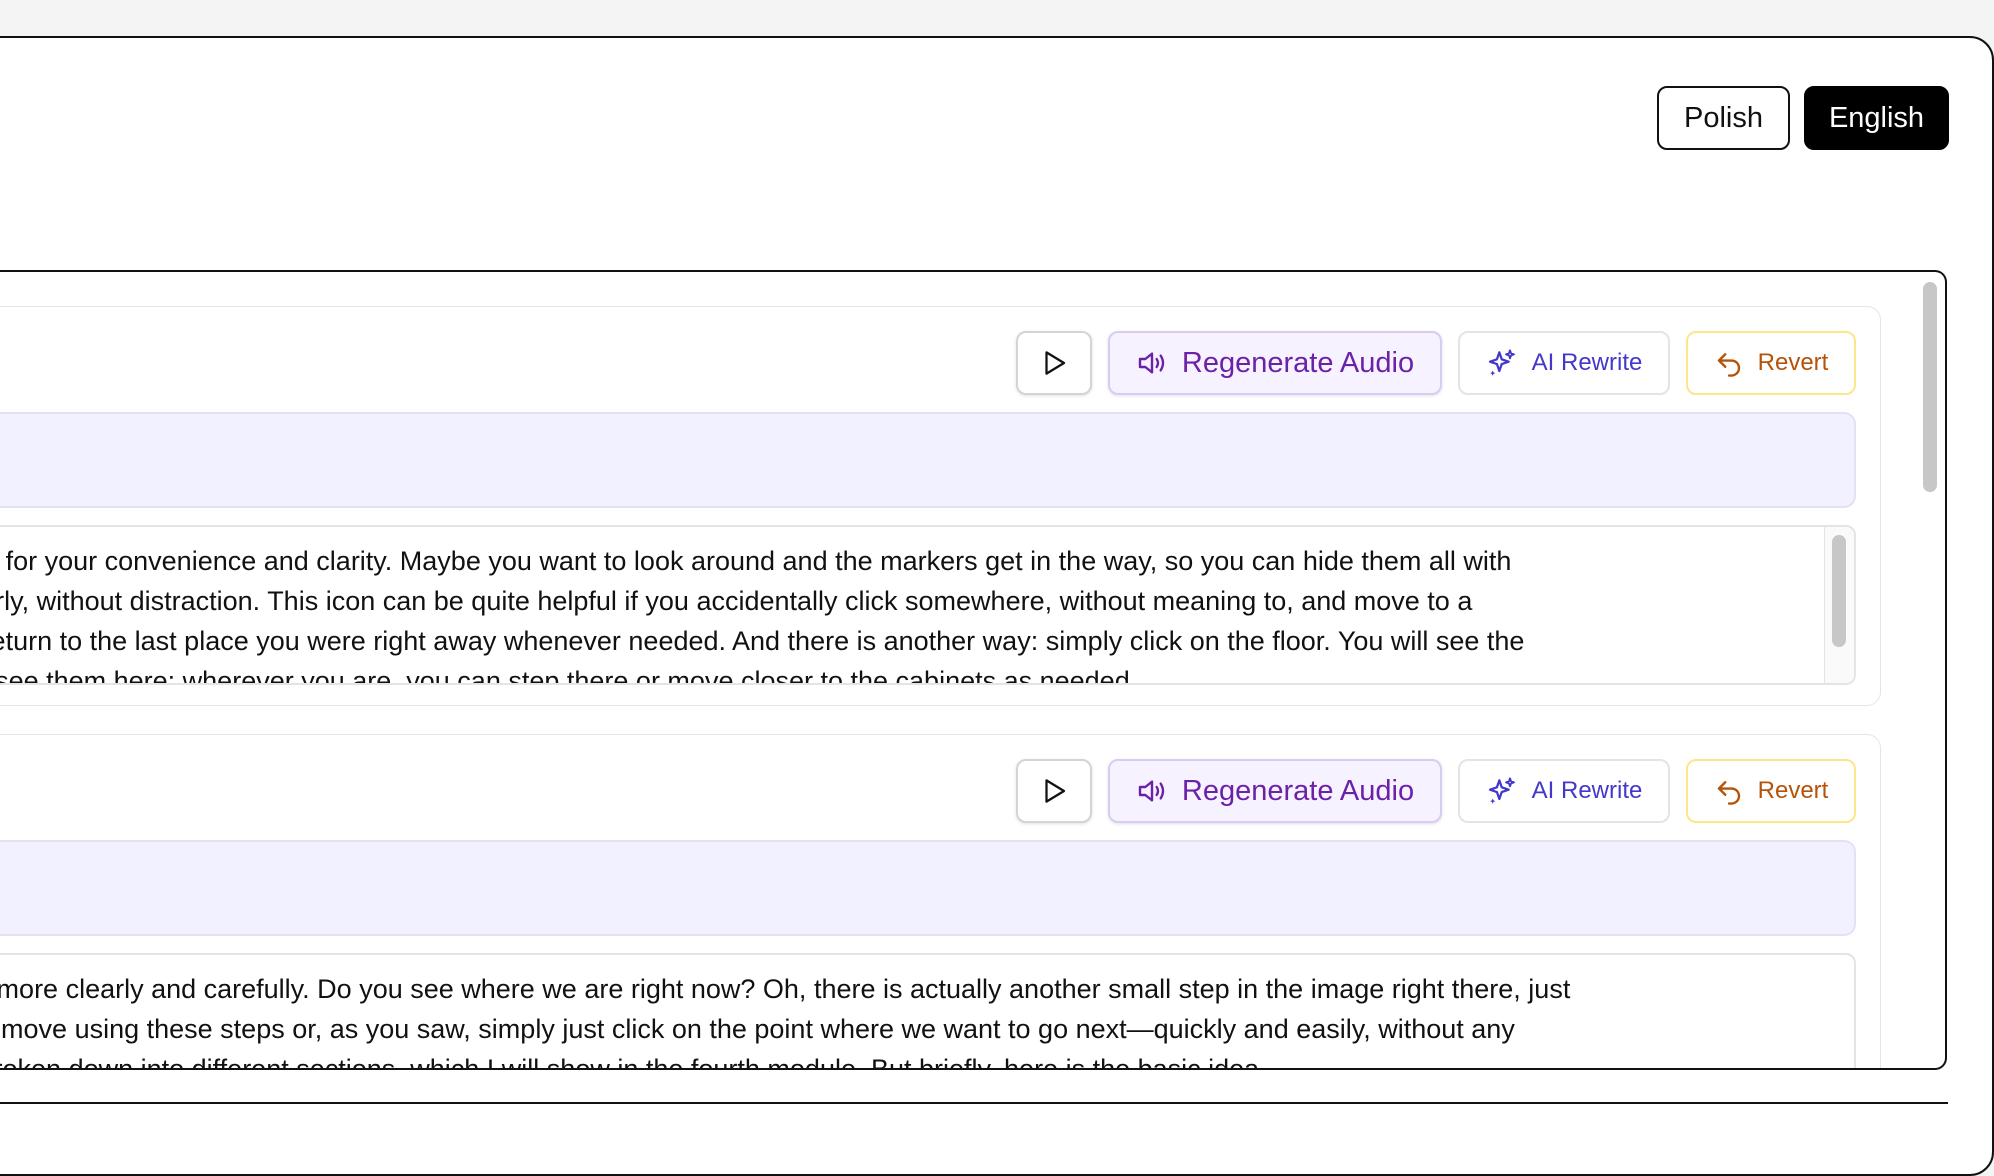  What do you see at coordinates (1930, 387) in the screenshot?
I see `segments-scrollbar` at bounding box center [1930, 387].